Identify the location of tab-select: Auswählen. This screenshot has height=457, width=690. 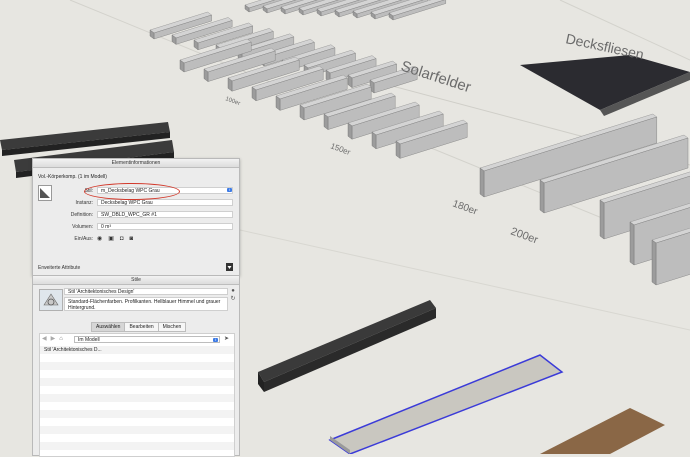
(108, 327).